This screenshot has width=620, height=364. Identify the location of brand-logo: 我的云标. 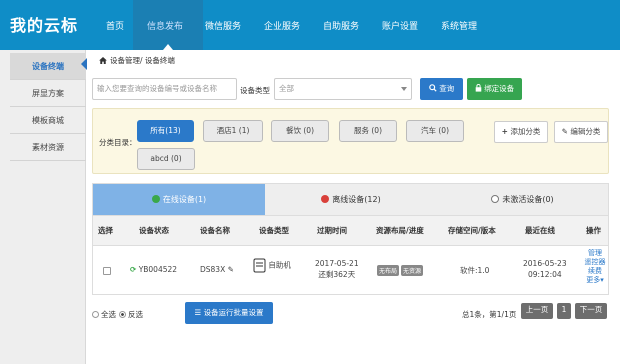
(44, 25).